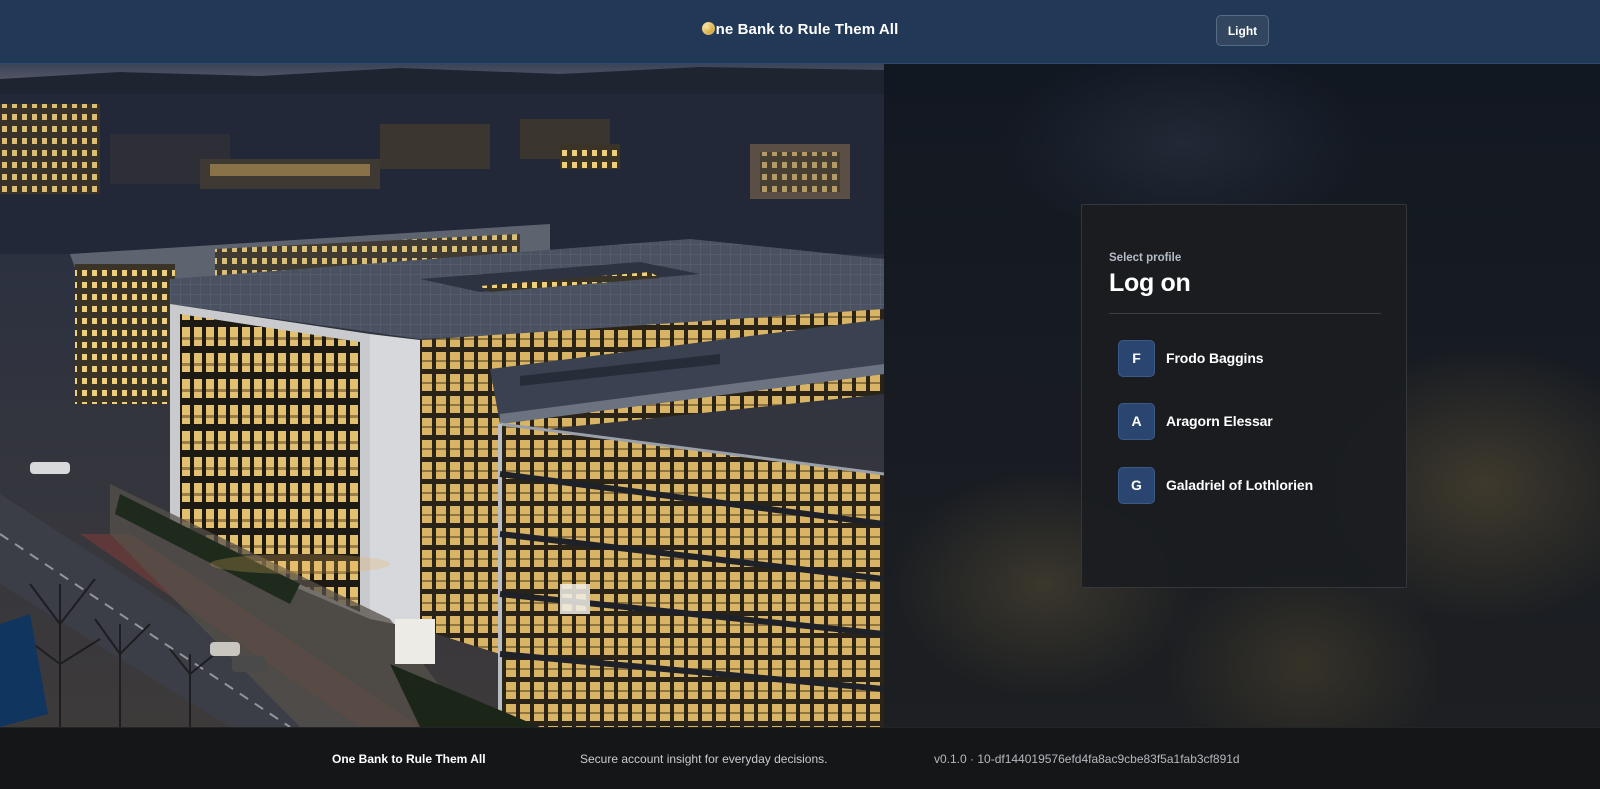 This screenshot has width=1600, height=789. Describe the element at coordinates (1219, 421) in the screenshot. I see `profile-name: Aragorn Elessar` at that location.